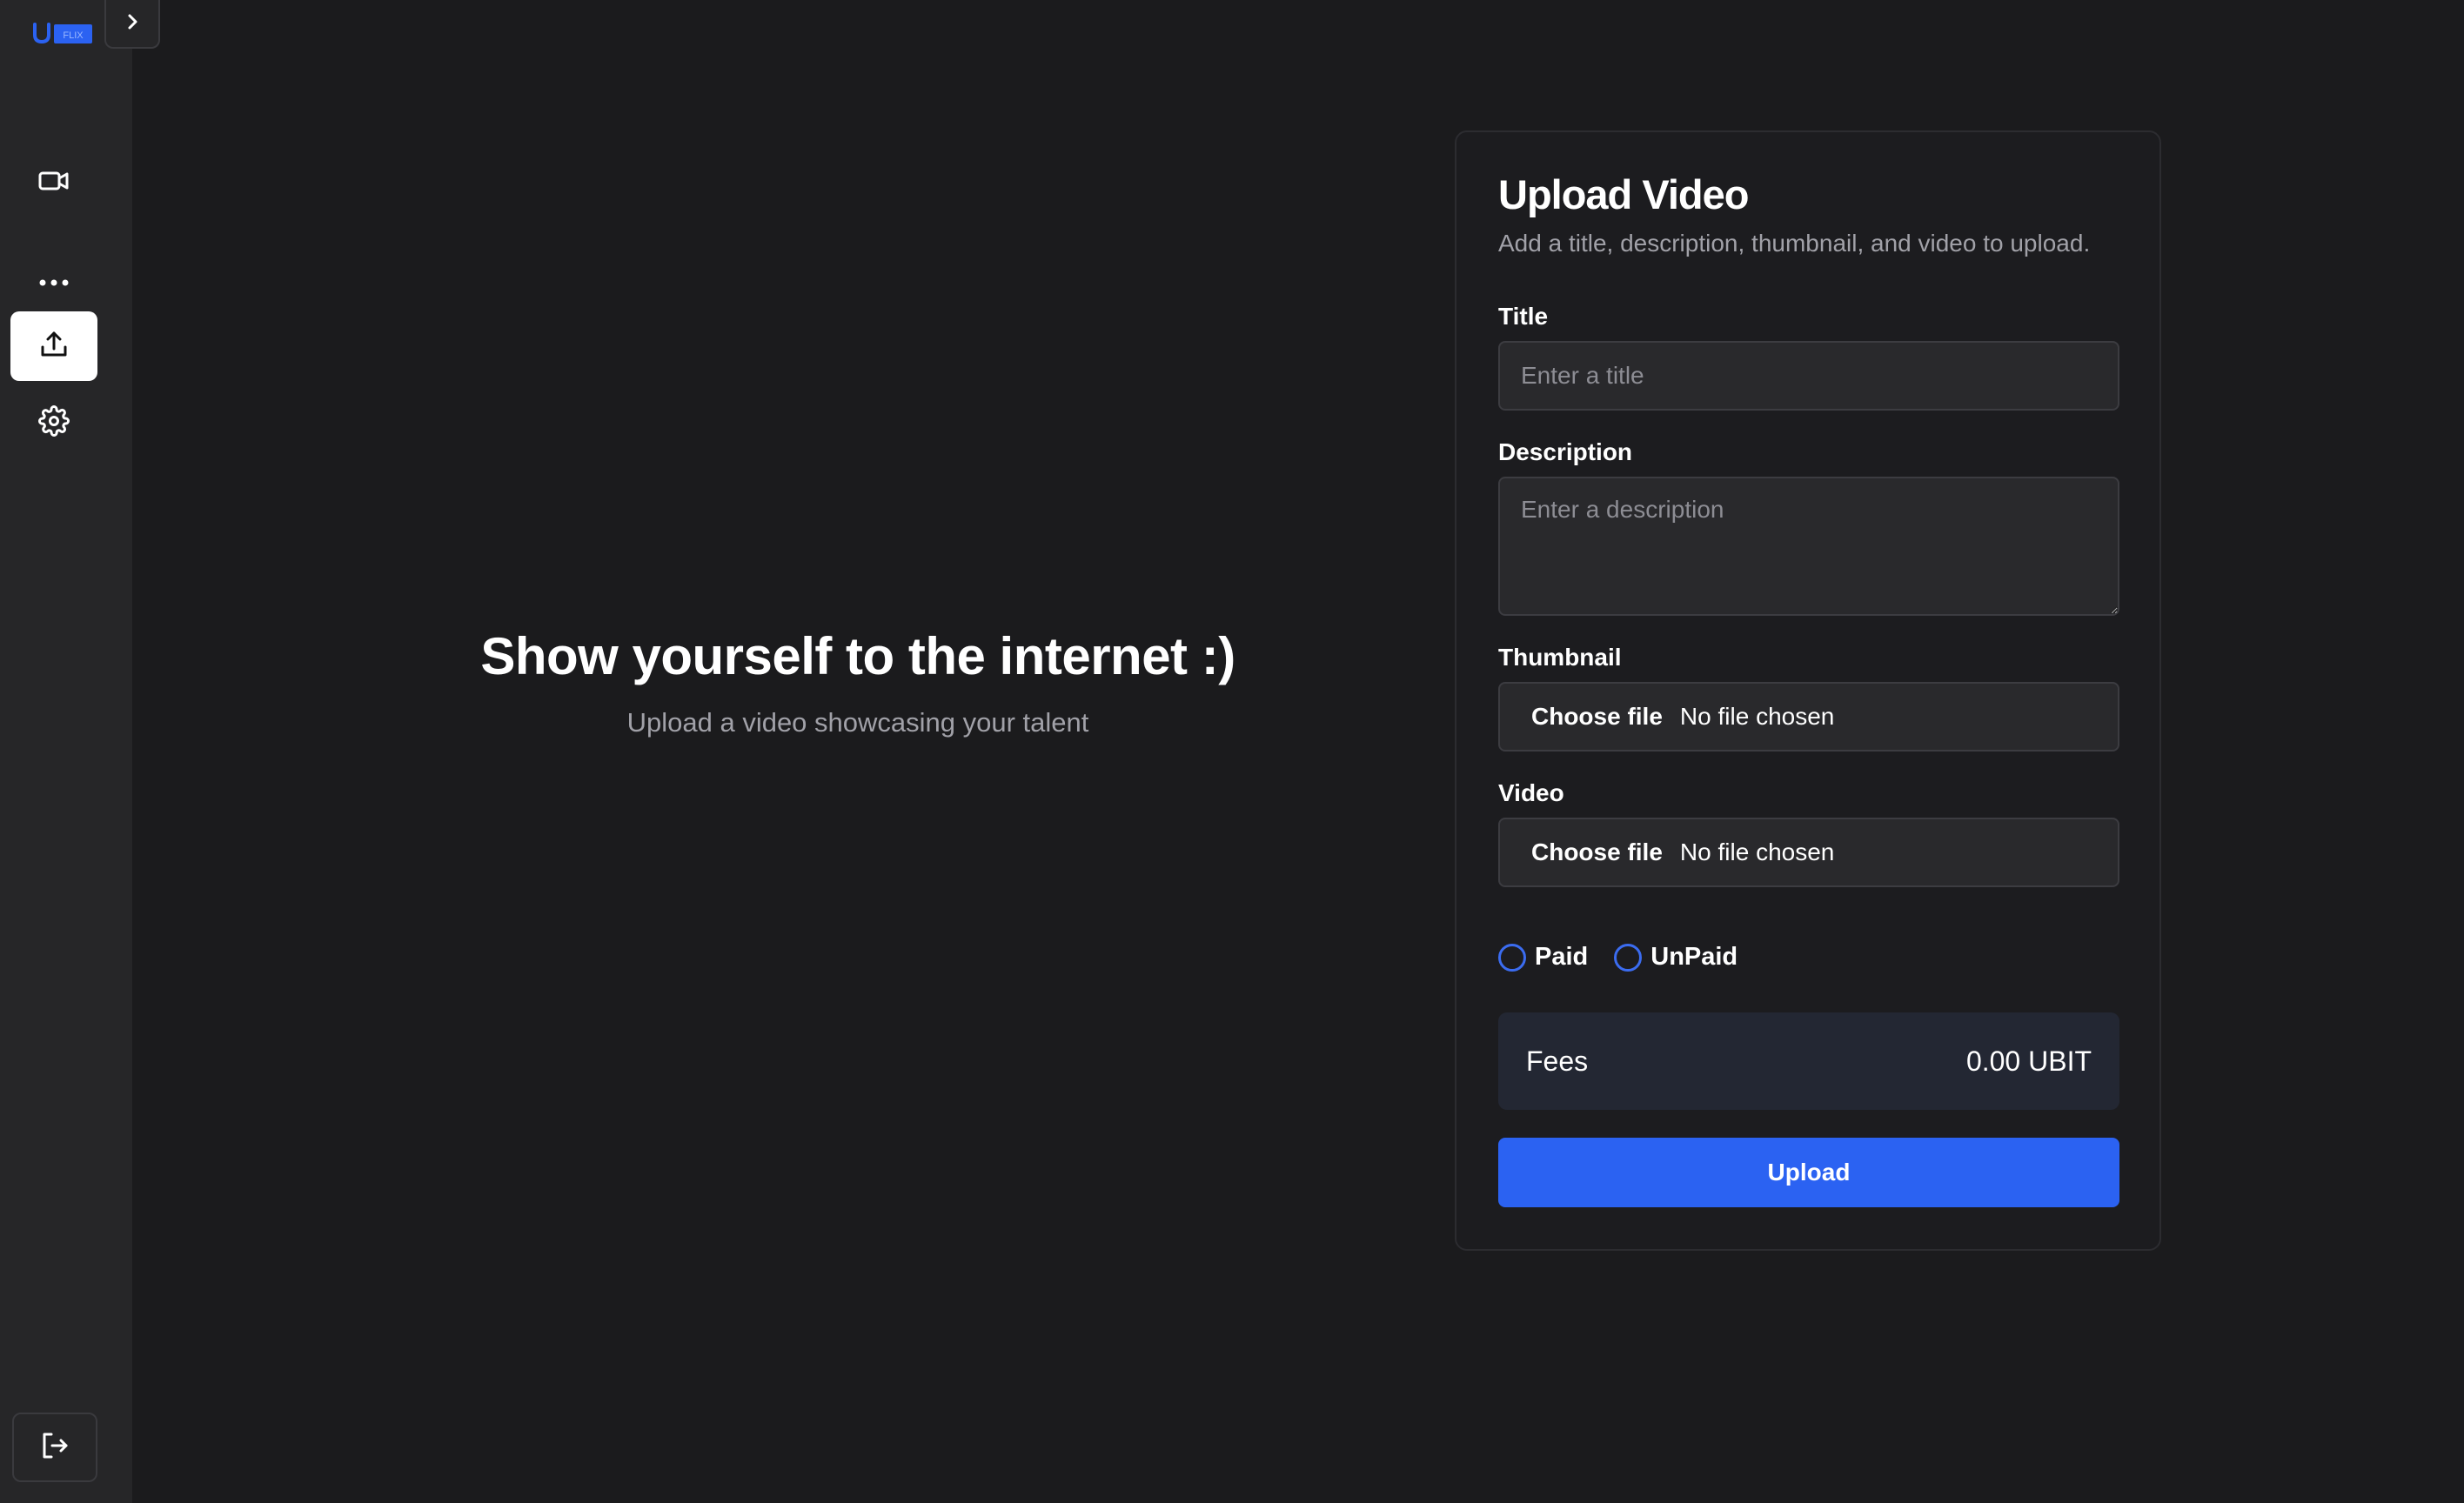 The height and width of the screenshot is (1503, 2464). I want to click on sidebar-item-videos, so click(53, 182).